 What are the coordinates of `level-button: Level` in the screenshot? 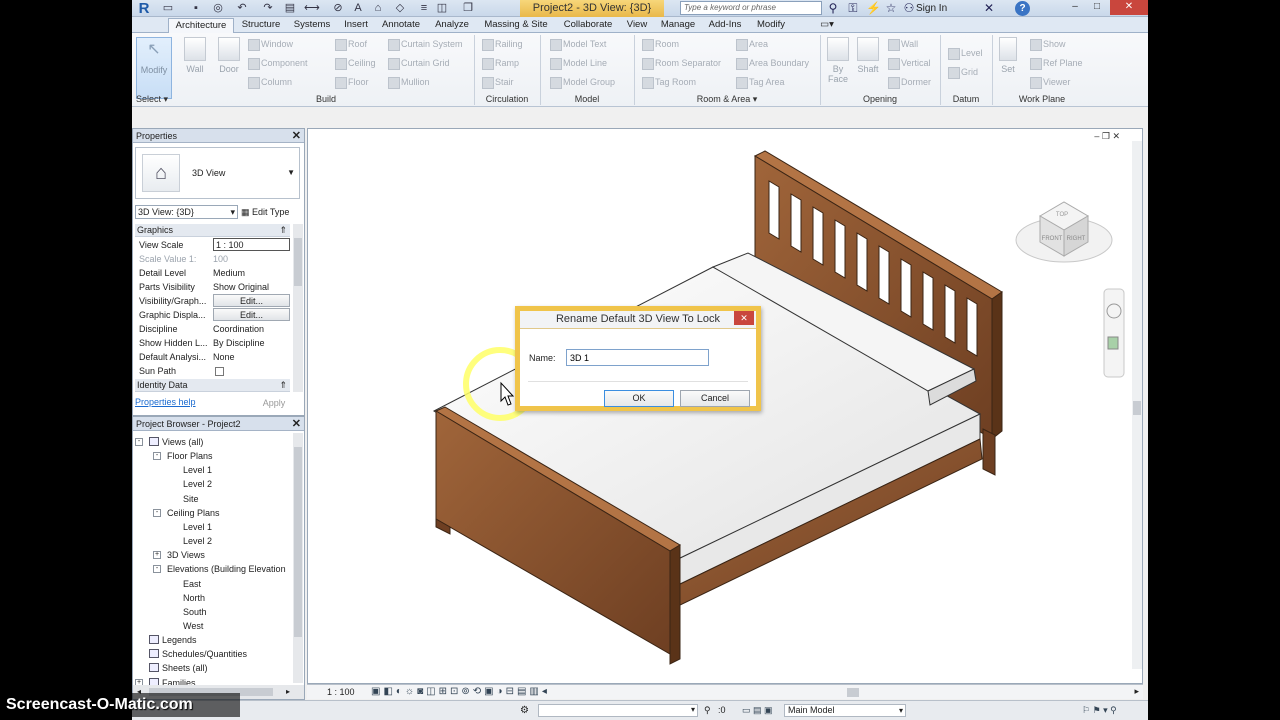 It's located at (965, 53).